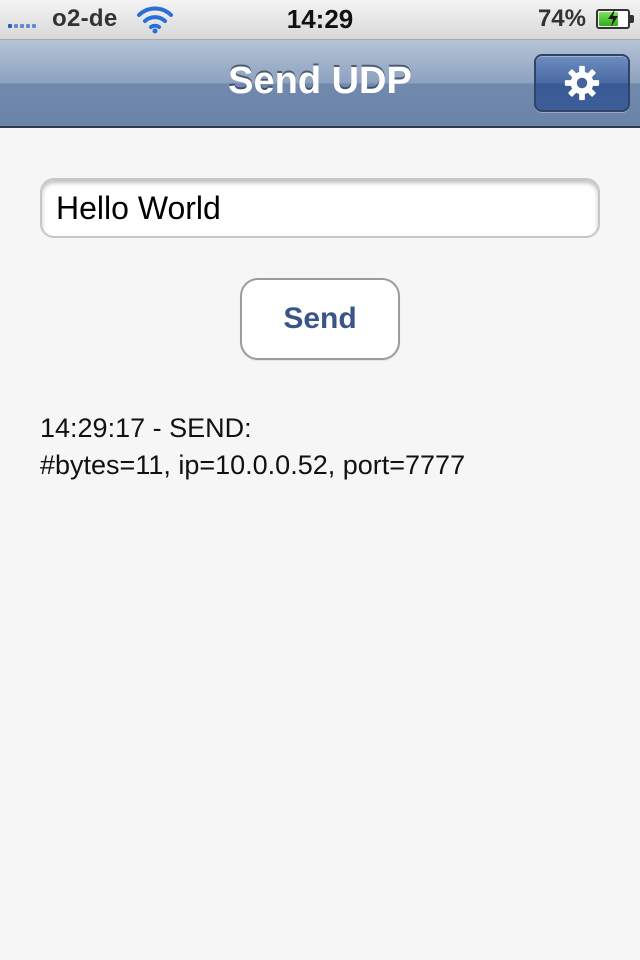 The width and height of the screenshot is (640, 960). Describe the element at coordinates (253, 465) in the screenshot. I see `log-line: #bytes=11, ip=10.0.0.52, port=7777` at that location.